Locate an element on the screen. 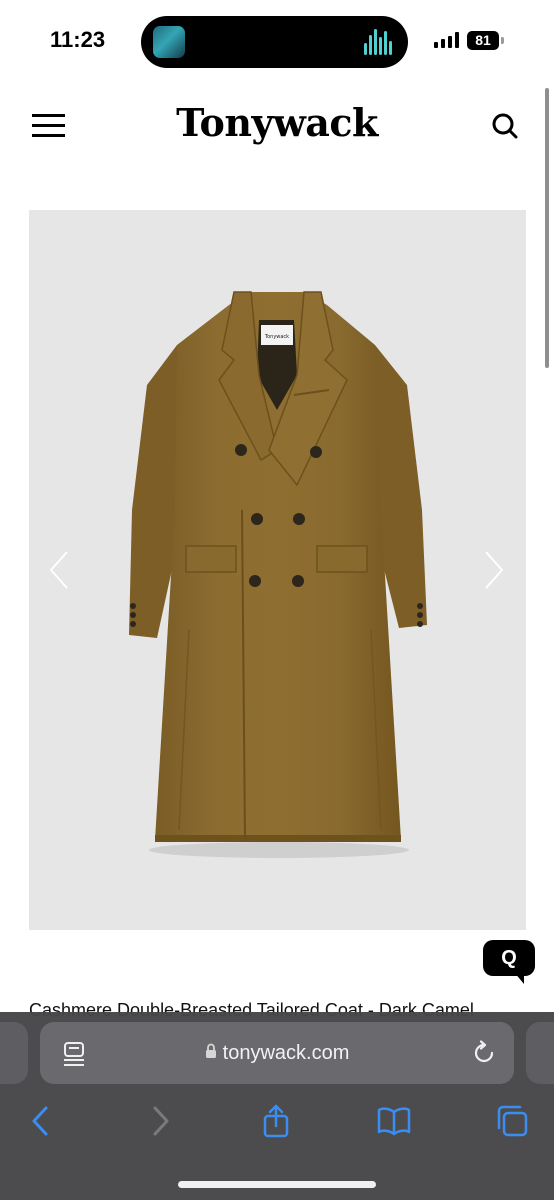  tabs-icon is located at coordinates (512, 1121).